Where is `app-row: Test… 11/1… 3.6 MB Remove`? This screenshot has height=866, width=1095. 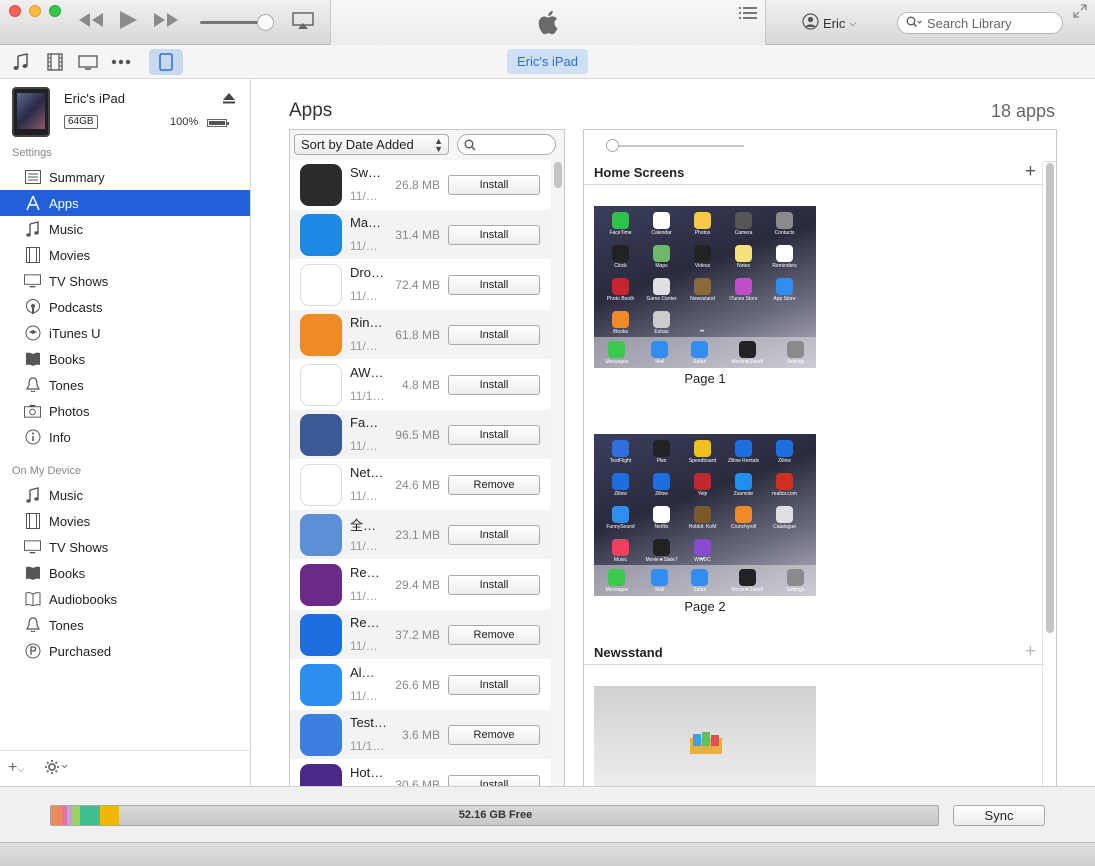 app-row: Test… 11/1… 3.6 MB Remove is located at coordinates (420, 735).